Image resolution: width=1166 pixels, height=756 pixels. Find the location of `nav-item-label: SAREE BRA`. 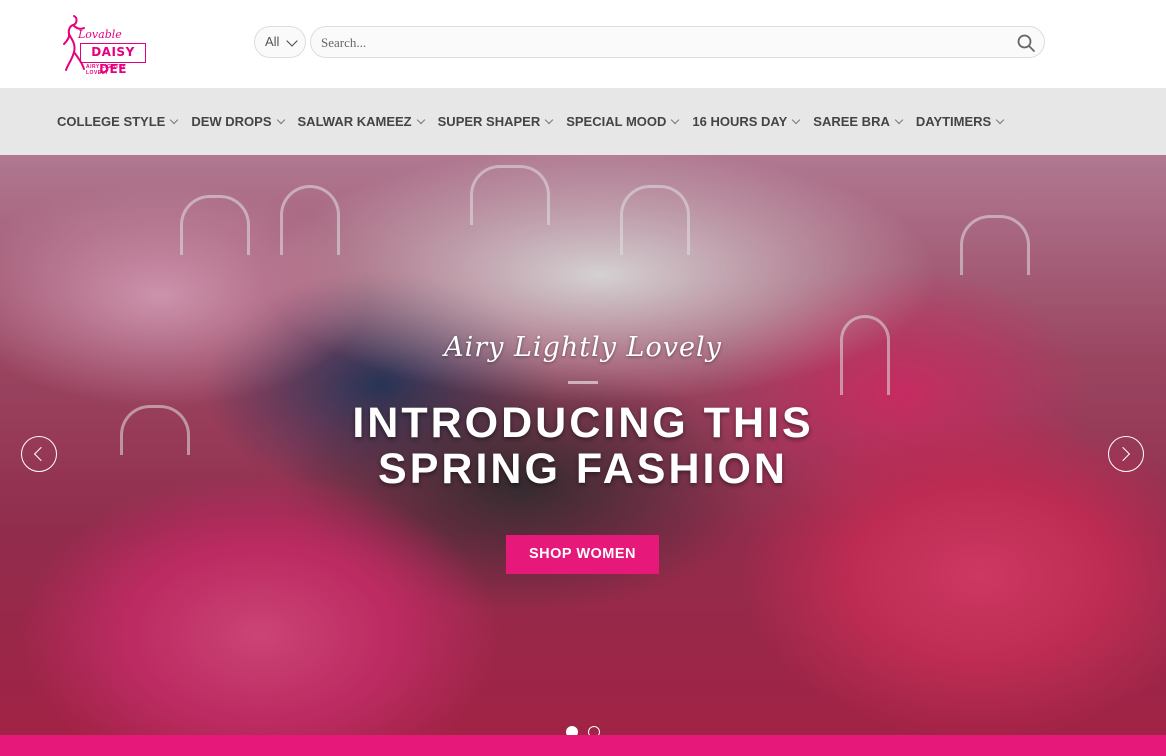

nav-item-label: SAREE BRA is located at coordinates (851, 121).